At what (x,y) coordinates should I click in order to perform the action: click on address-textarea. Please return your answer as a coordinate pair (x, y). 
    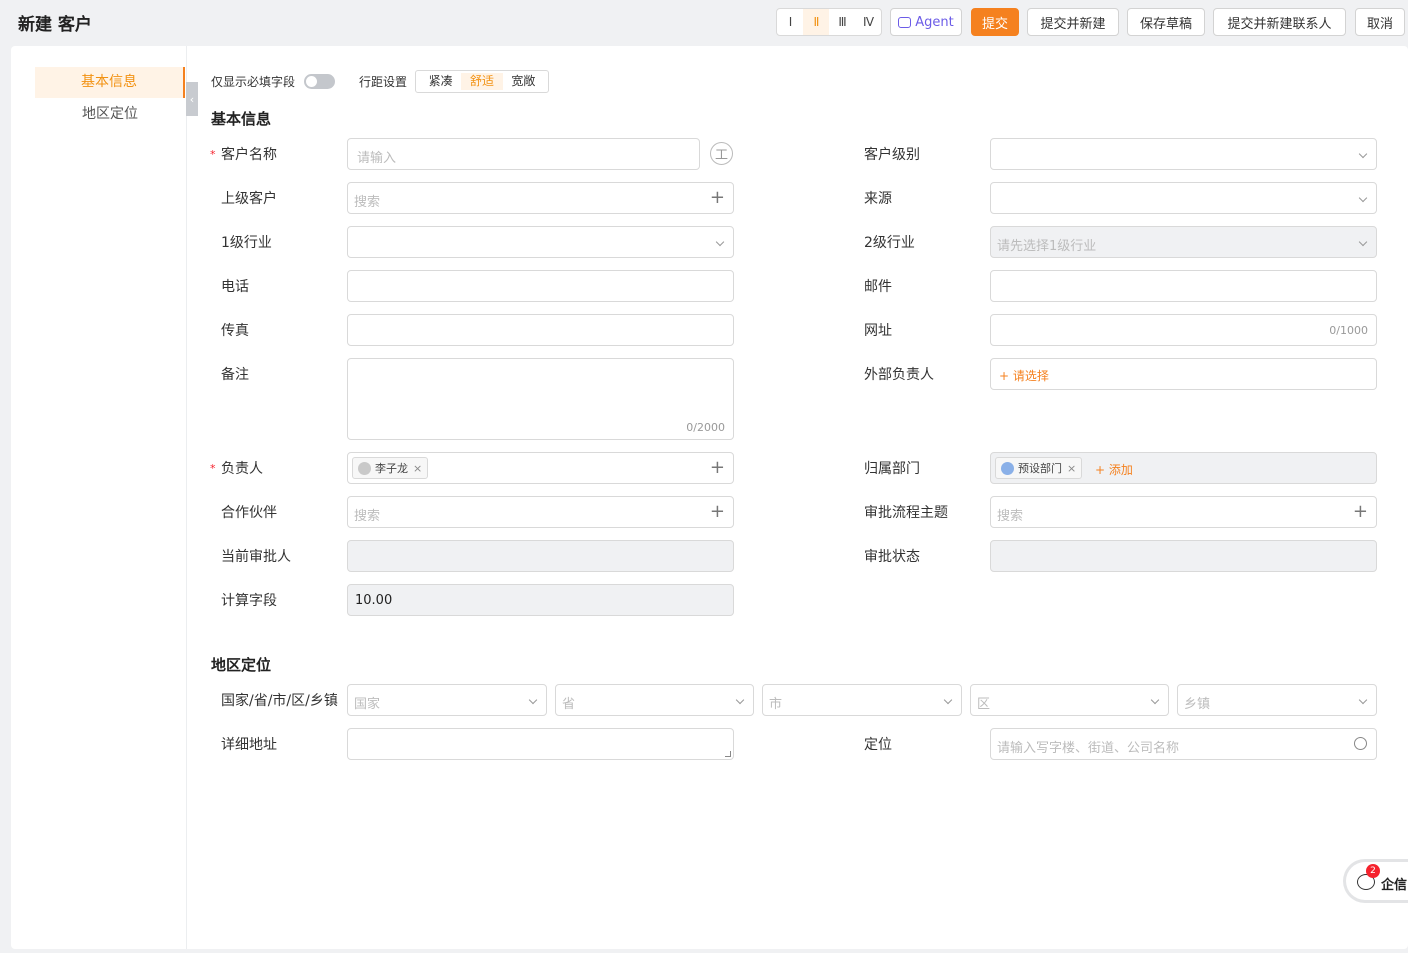
    Looking at the image, I should click on (540, 744).